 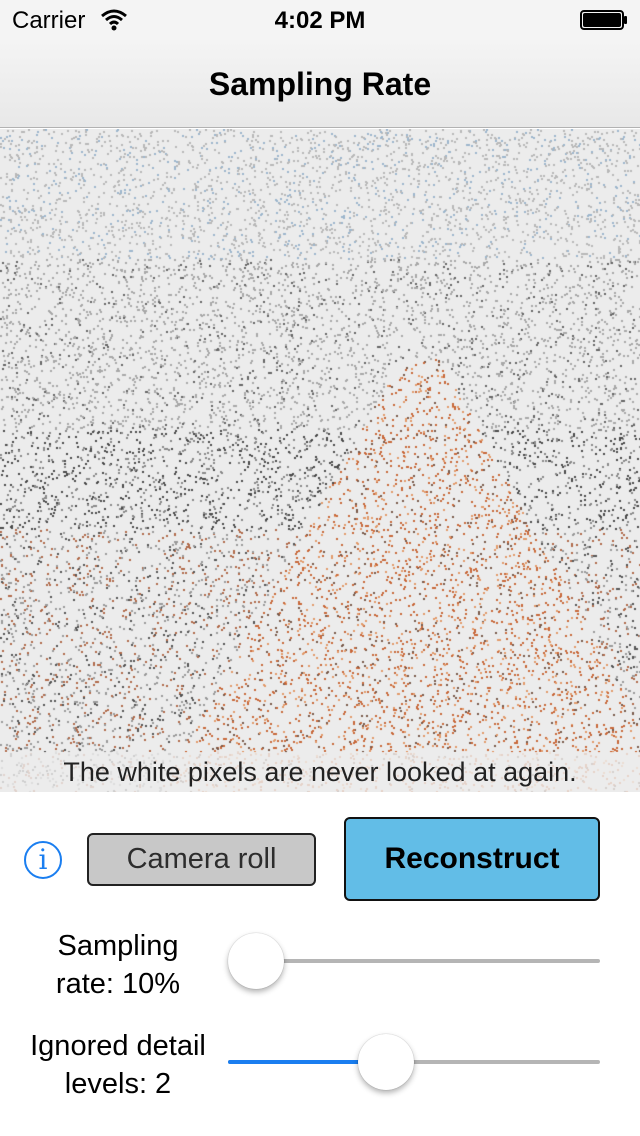 What do you see at coordinates (118, 984) in the screenshot?
I see `sampling-rate-label-line2: rate: 10%` at bounding box center [118, 984].